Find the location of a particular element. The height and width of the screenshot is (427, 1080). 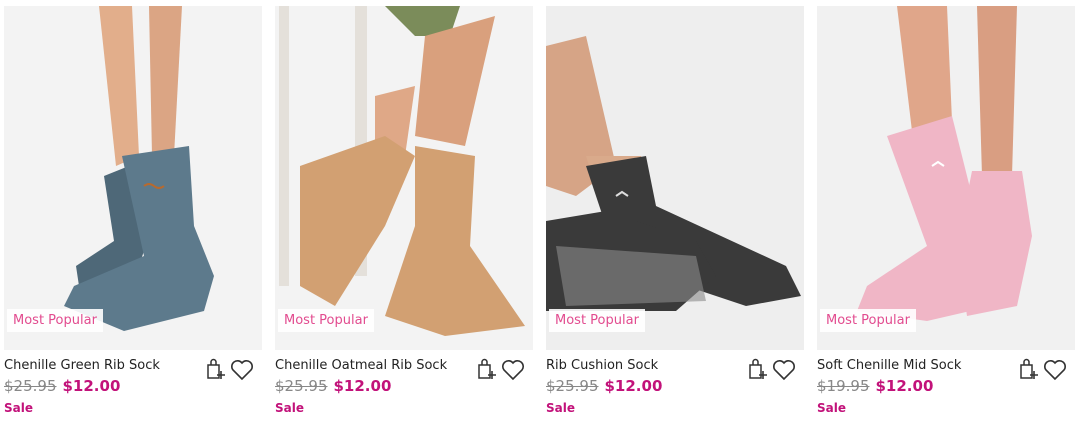

product-title: Chenille Green Rib Sock is located at coordinates (82, 365).